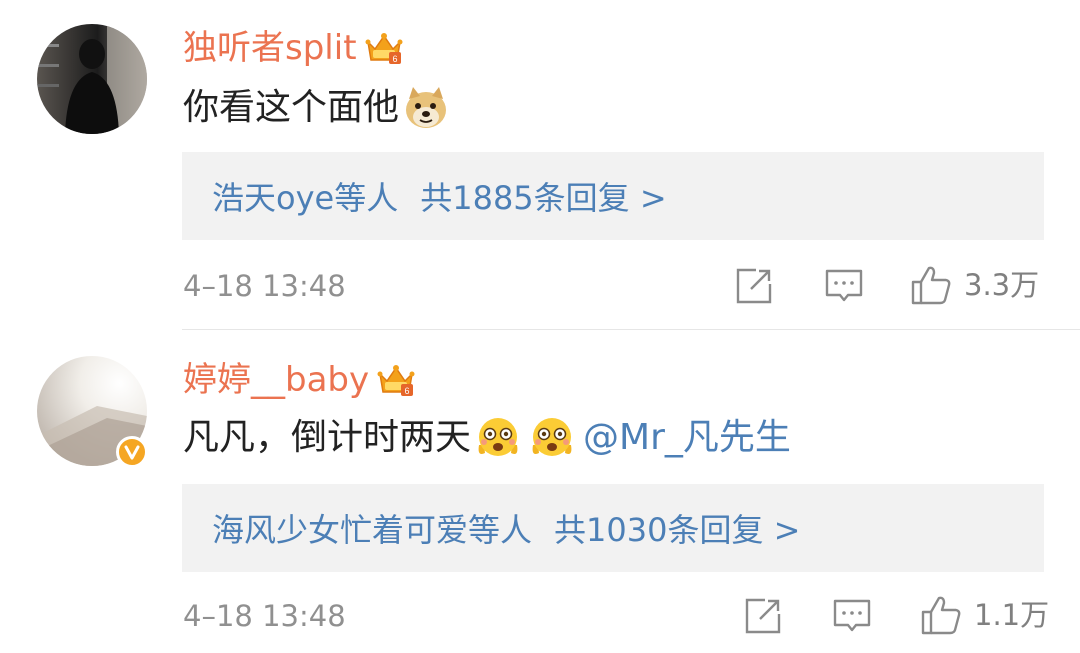  I want to click on replies-summary: 海风少女忙着可爱等人 共1030条回复 >, so click(613, 528).